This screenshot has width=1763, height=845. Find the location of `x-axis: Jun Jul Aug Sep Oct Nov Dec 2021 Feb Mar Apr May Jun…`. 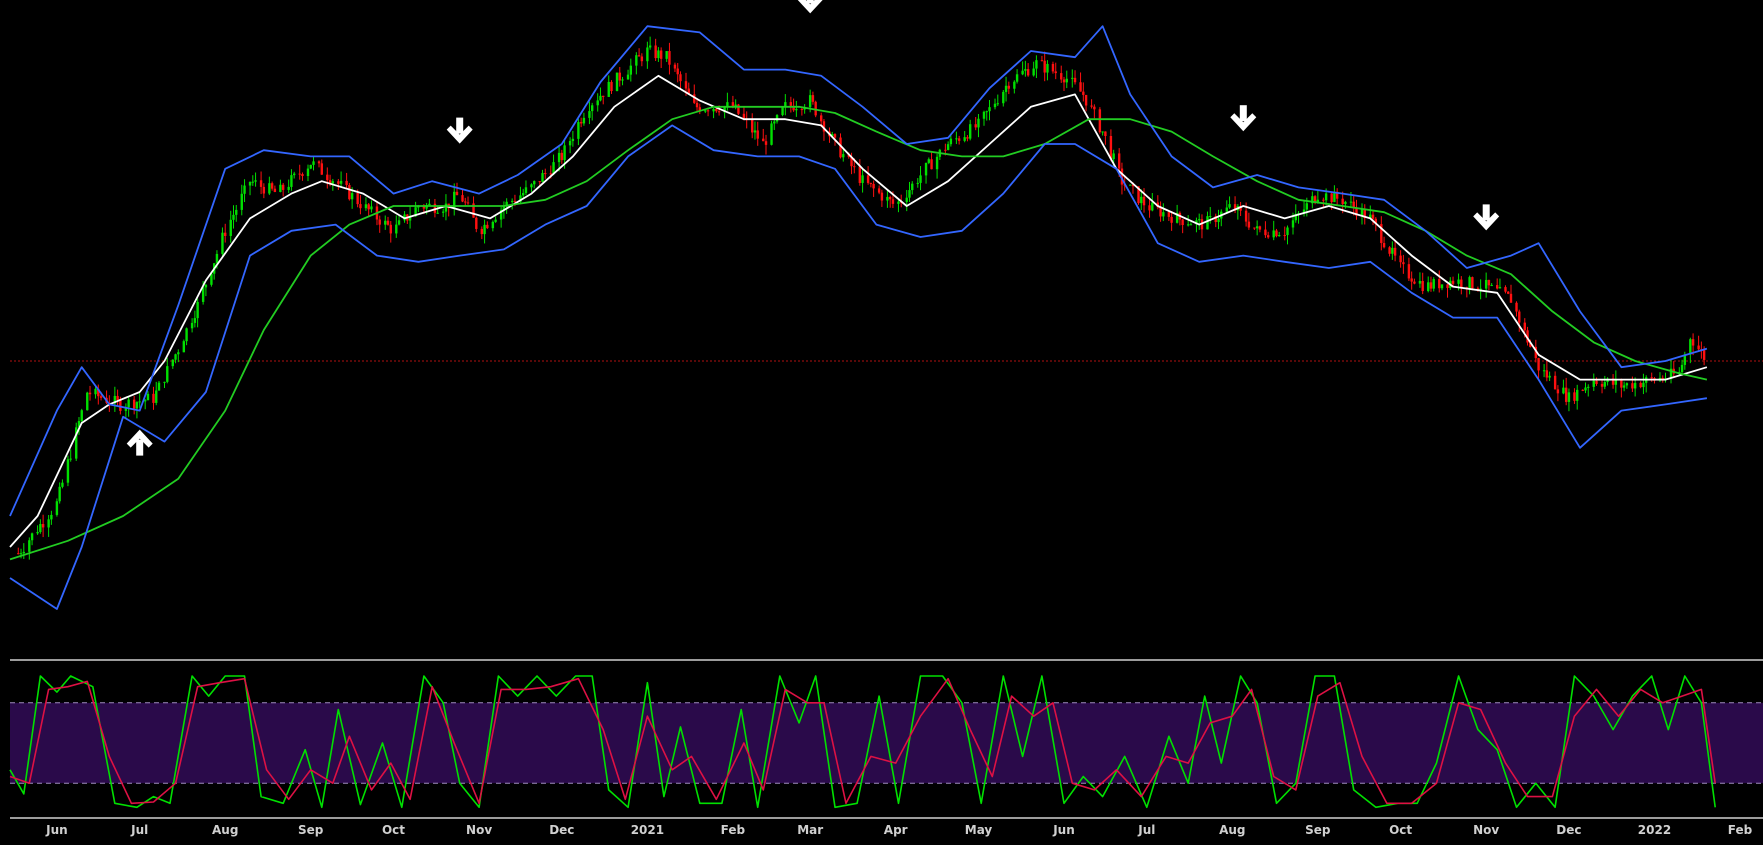

x-axis: Jun Jul Aug Sep Oct Nov Dec 2021 Feb Mar Apr May Jun… is located at coordinates (899, 830).